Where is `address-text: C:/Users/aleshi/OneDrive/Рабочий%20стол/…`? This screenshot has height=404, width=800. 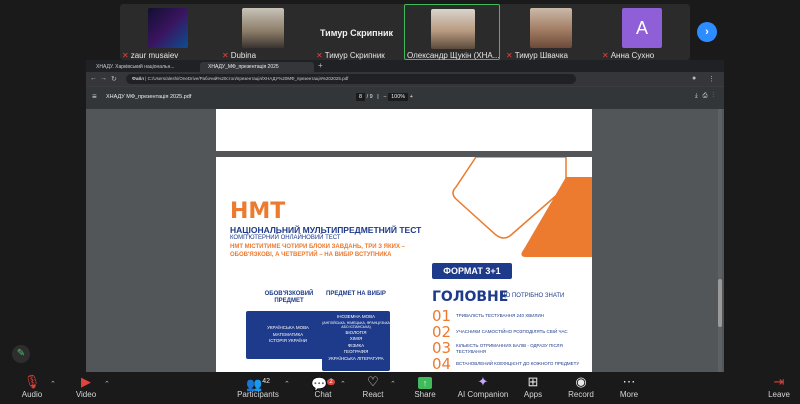 address-text: C:/Users/aleshi/OneDrive/Рабочий%20стол/… is located at coordinates (248, 78).